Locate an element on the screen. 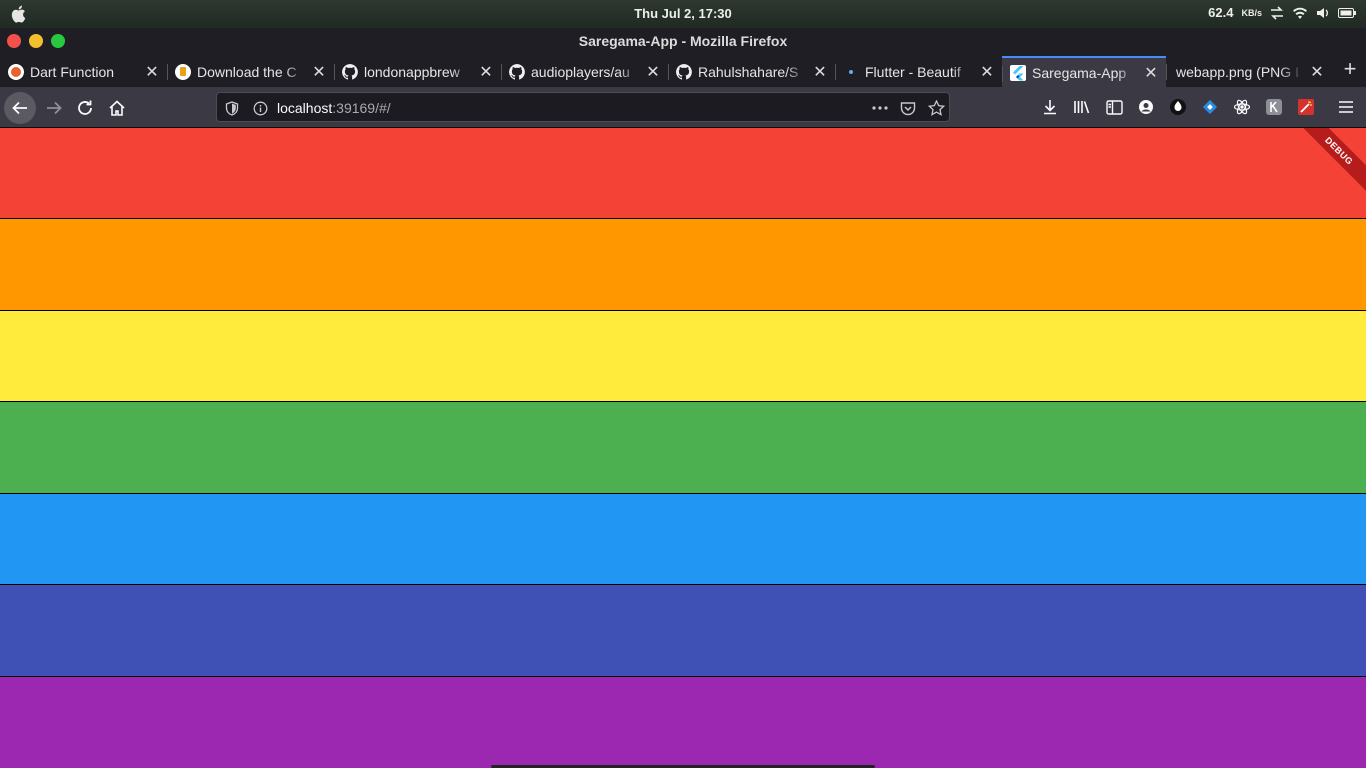  tab-dart-function: Dart Function ✕ is located at coordinates (83, 71).